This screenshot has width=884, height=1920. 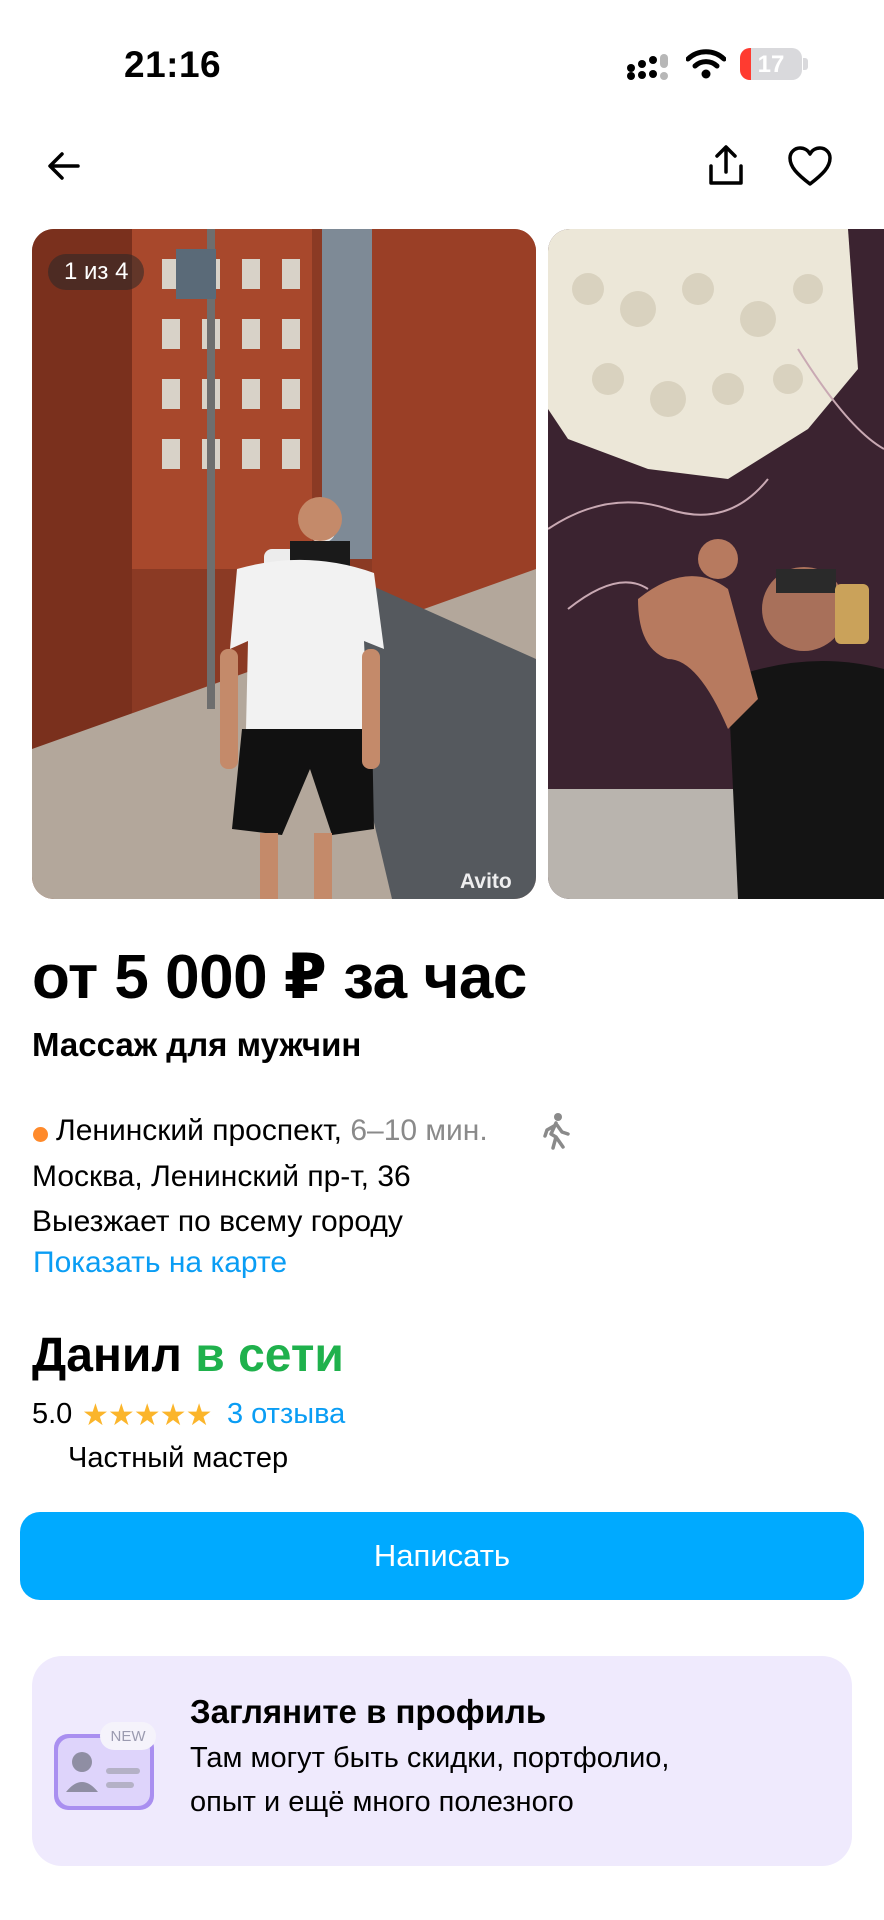 I want to click on favorite-button, so click(x=810, y=166).